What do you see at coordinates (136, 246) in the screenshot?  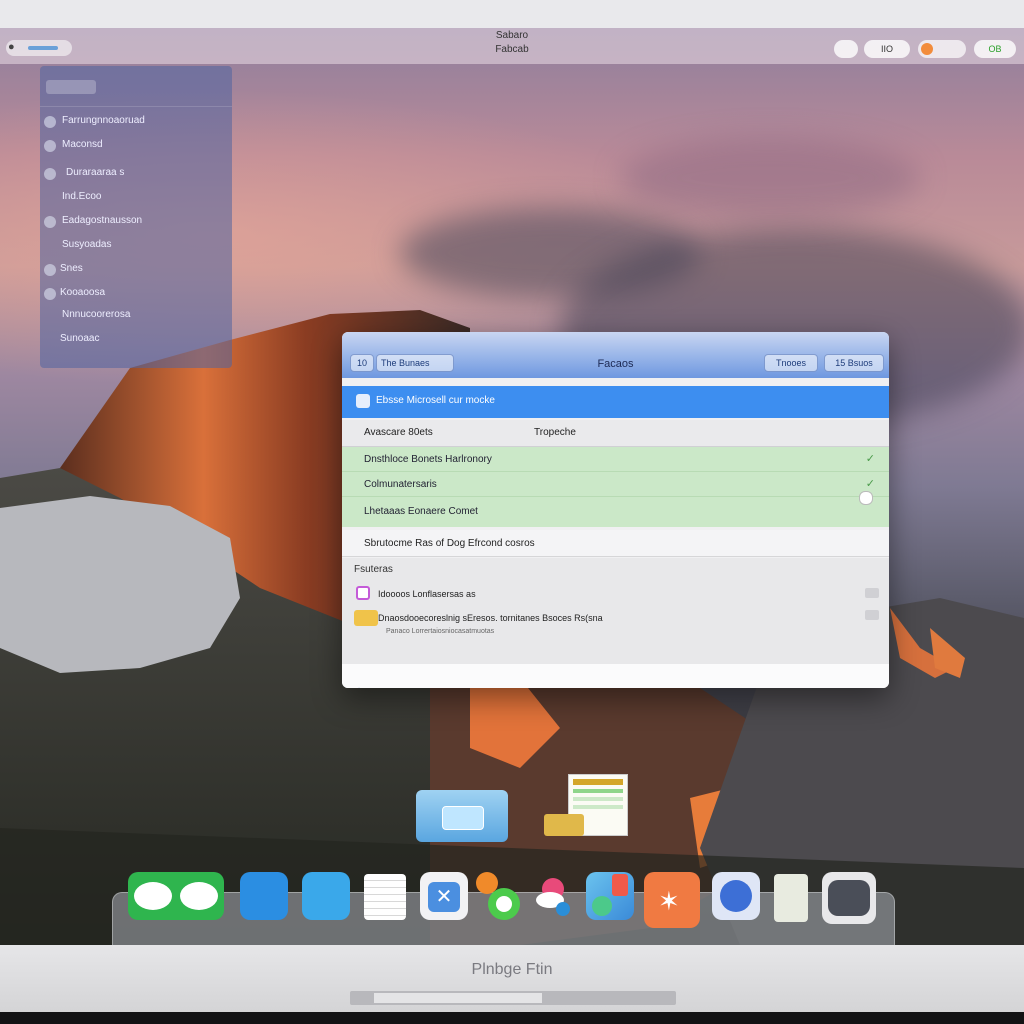 I see `sidebar-item: Susyoadas` at bounding box center [136, 246].